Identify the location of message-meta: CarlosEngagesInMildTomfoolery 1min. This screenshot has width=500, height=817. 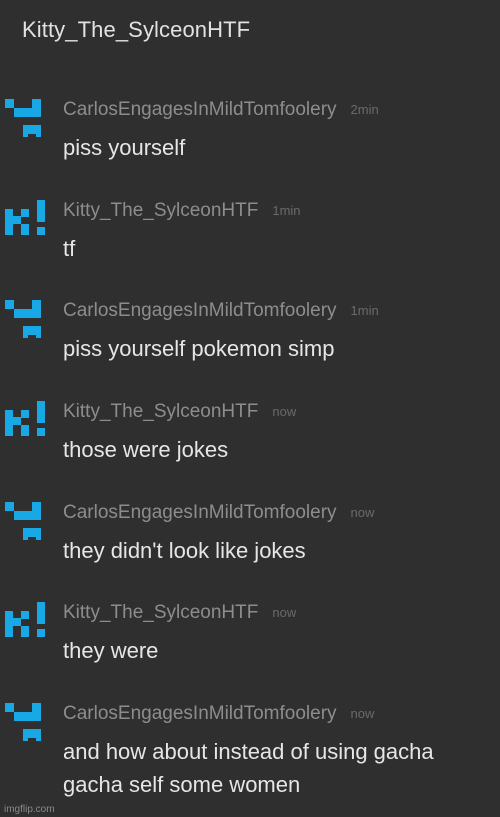
(221, 311).